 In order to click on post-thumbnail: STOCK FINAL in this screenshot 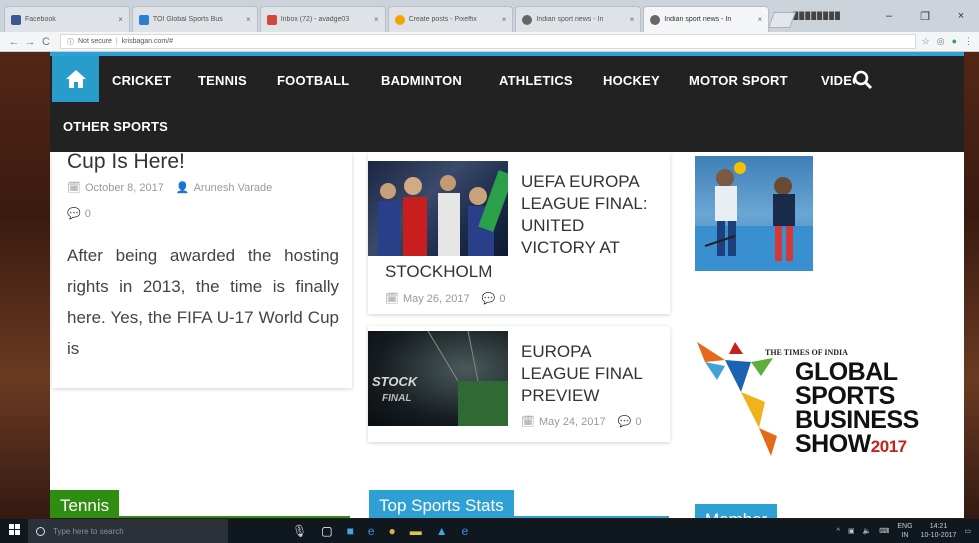, I will do `click(438, 378)`.